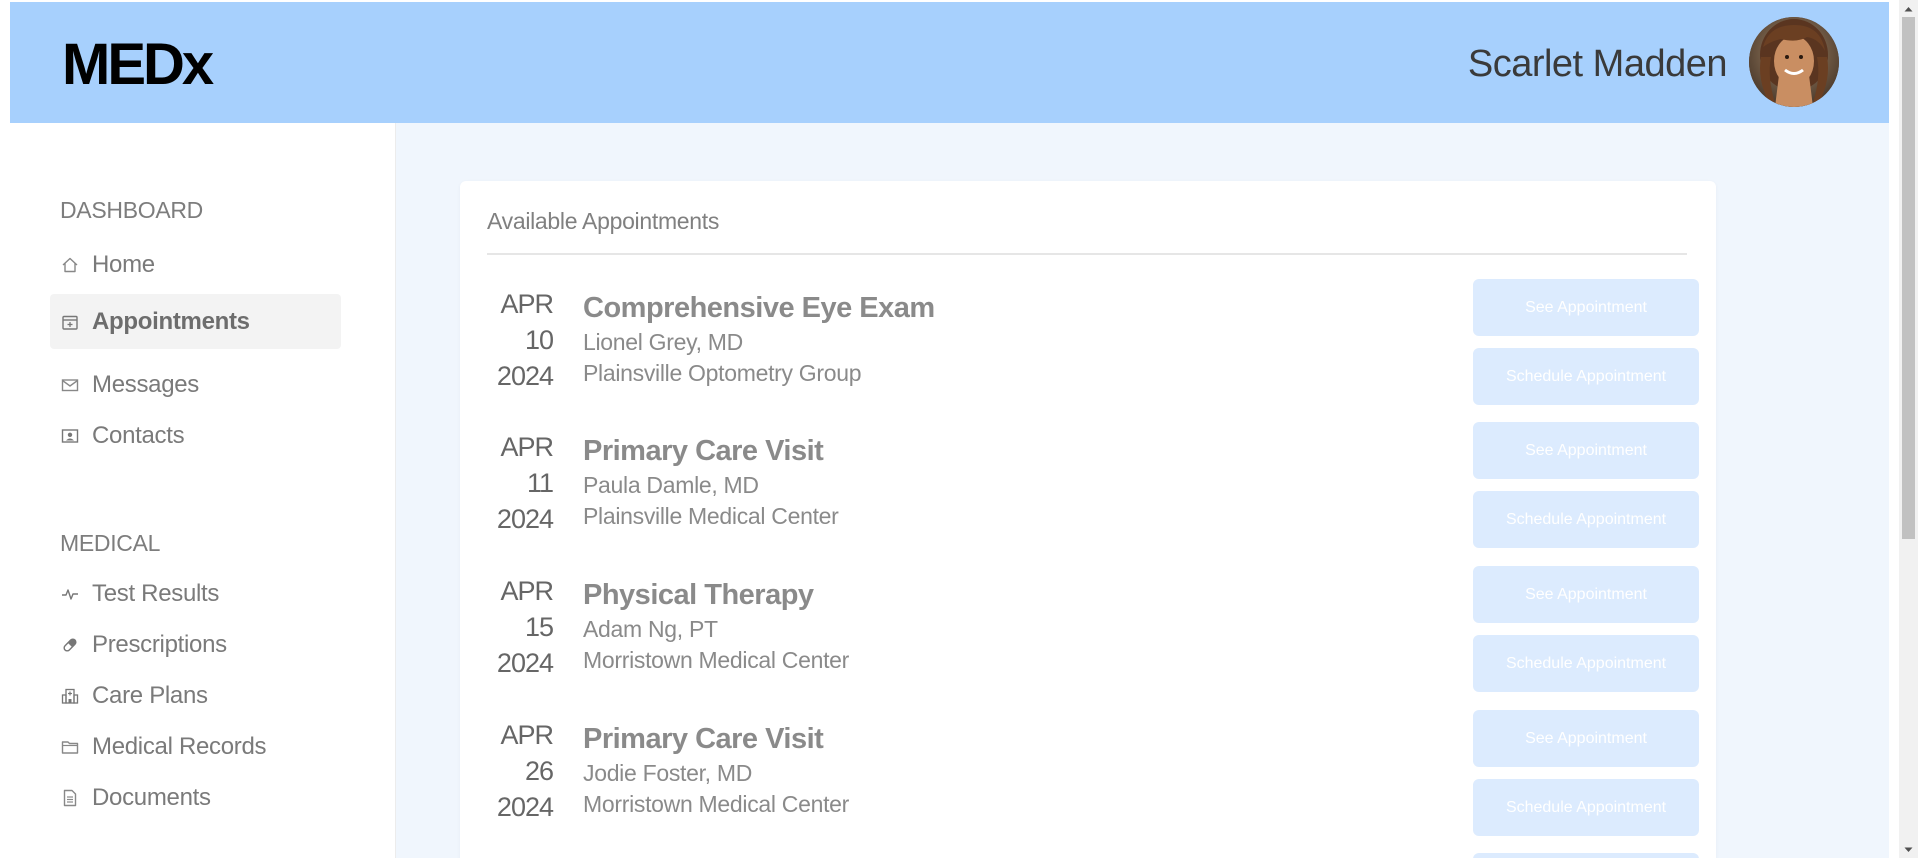 The image size is (1918, 858). I want to click on hospital-icon, so click(70, 696).